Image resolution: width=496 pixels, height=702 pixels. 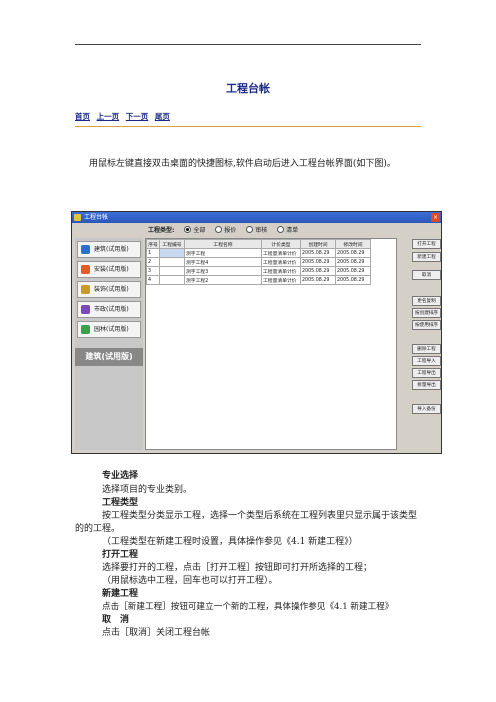 What do you see at coordinates (153, 271) in the screenshot?
I see `cell: 3` at bounding box center [153, 271].